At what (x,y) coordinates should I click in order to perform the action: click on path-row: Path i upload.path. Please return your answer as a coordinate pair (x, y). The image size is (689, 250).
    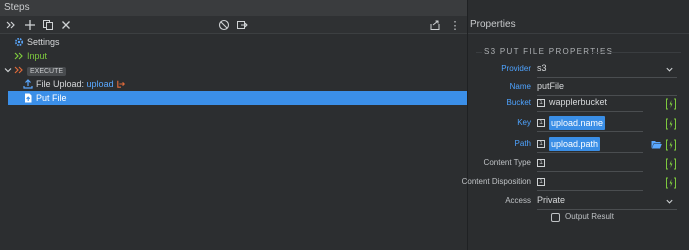
    Looking at the image, I should click on (578, 145).